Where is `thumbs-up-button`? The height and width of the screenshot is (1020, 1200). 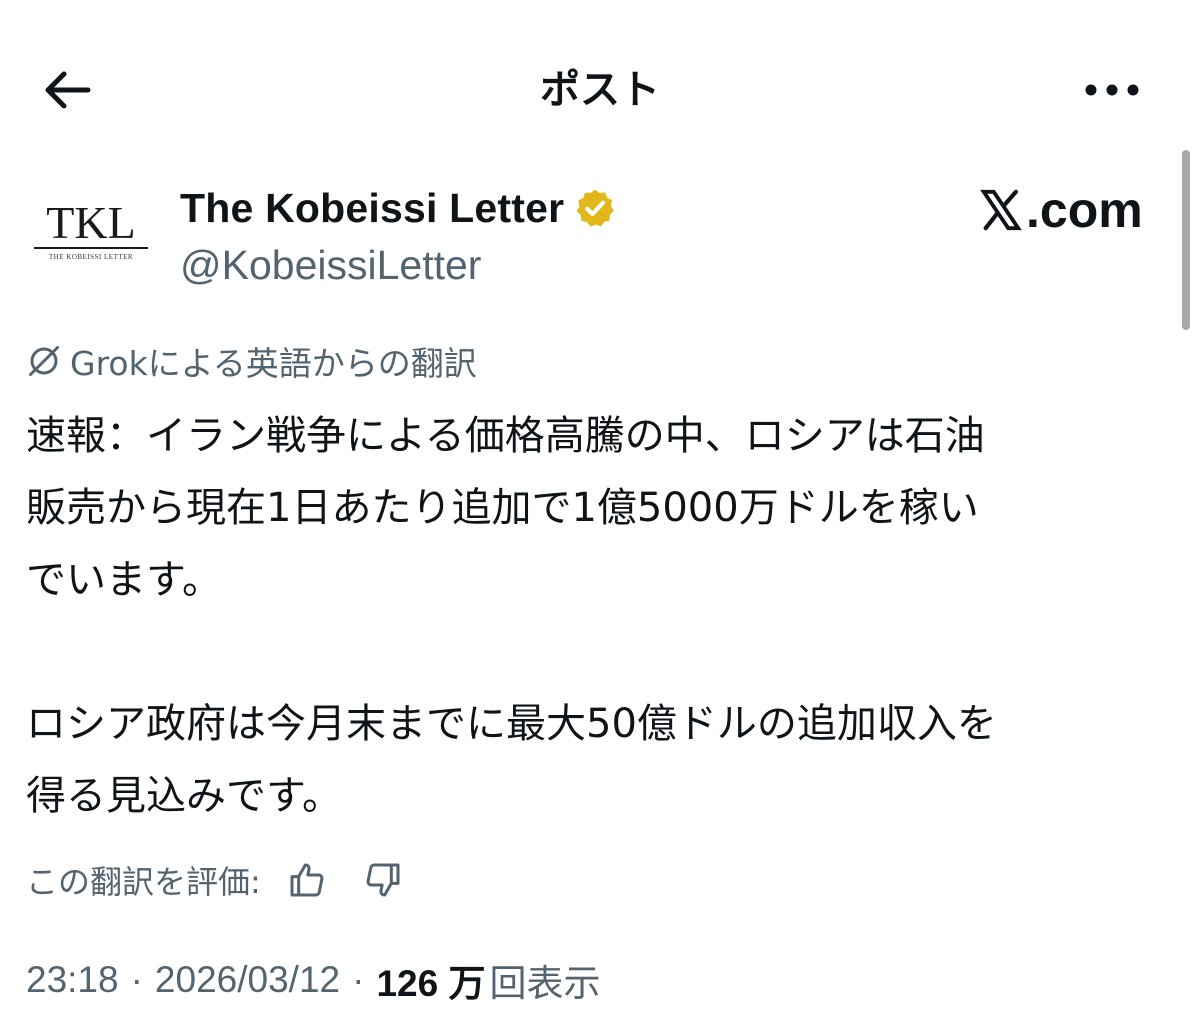
thumbs-up-button is located at coordinates (307, 880).